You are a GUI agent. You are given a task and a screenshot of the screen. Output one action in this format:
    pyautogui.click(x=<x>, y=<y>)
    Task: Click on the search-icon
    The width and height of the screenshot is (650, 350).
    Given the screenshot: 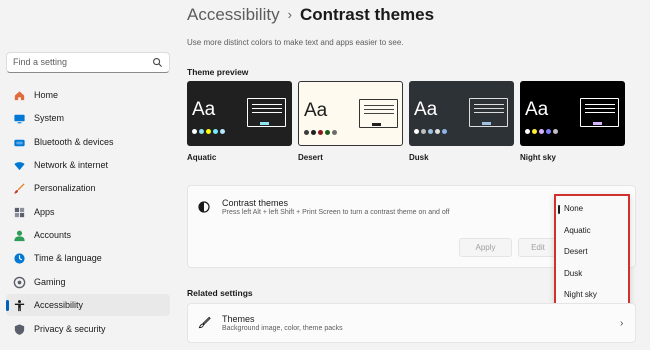 What is the action you would take?
    pyautogui.click(x=158, y=63)
    